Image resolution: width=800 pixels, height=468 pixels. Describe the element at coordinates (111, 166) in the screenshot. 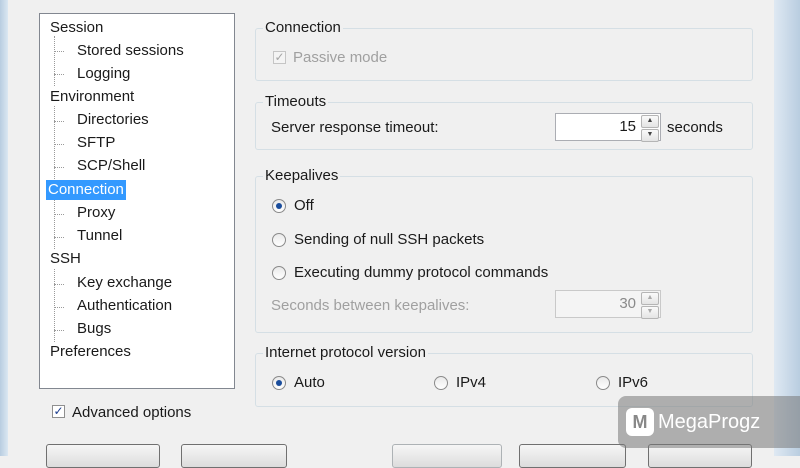

I see `tree-item-scp-shell: SCP/Shell` at that location.